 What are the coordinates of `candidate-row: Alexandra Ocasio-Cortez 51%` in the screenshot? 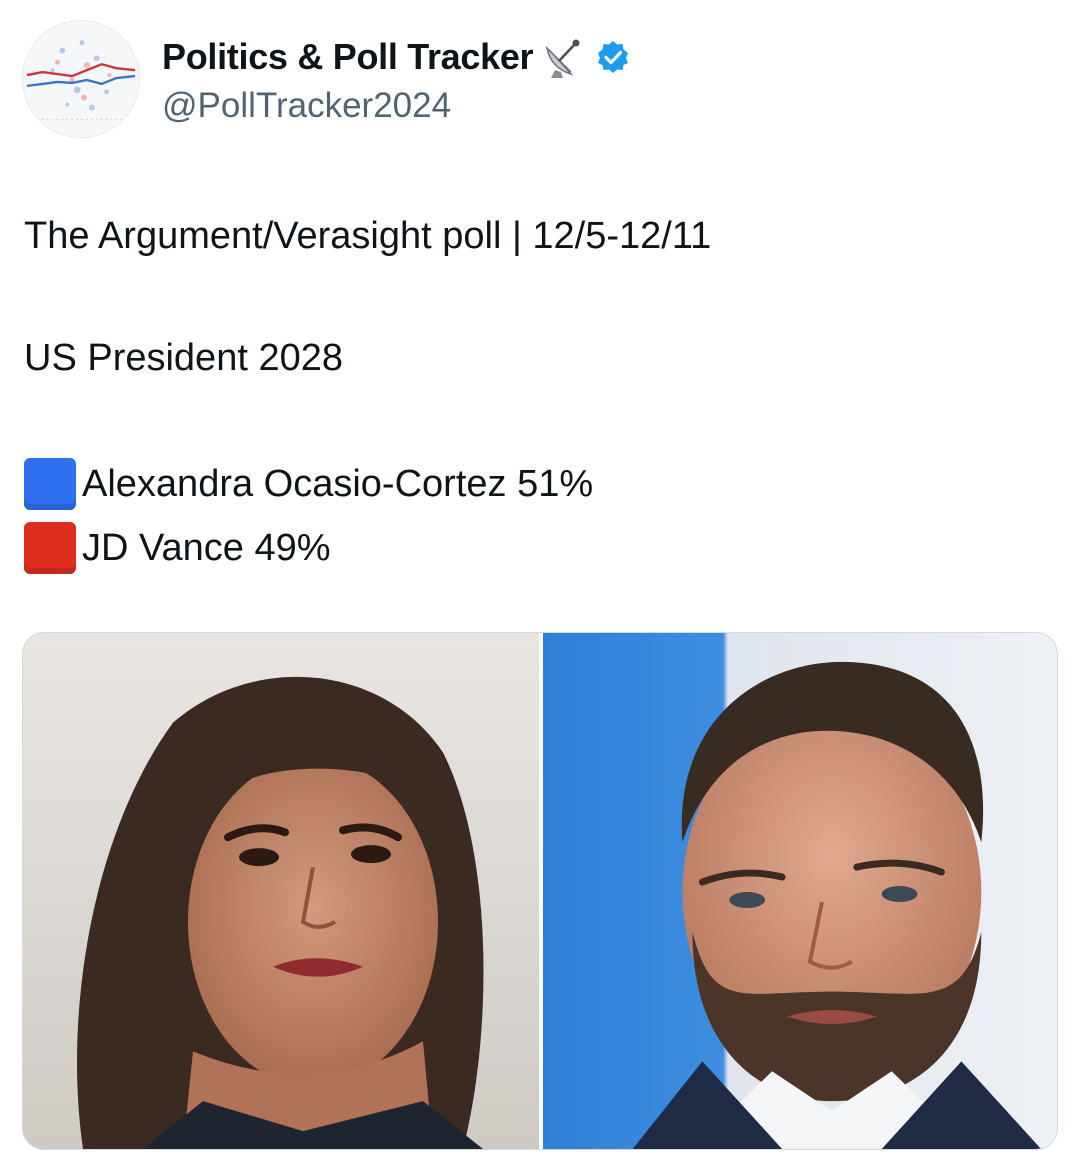 It's located at (308, 484).